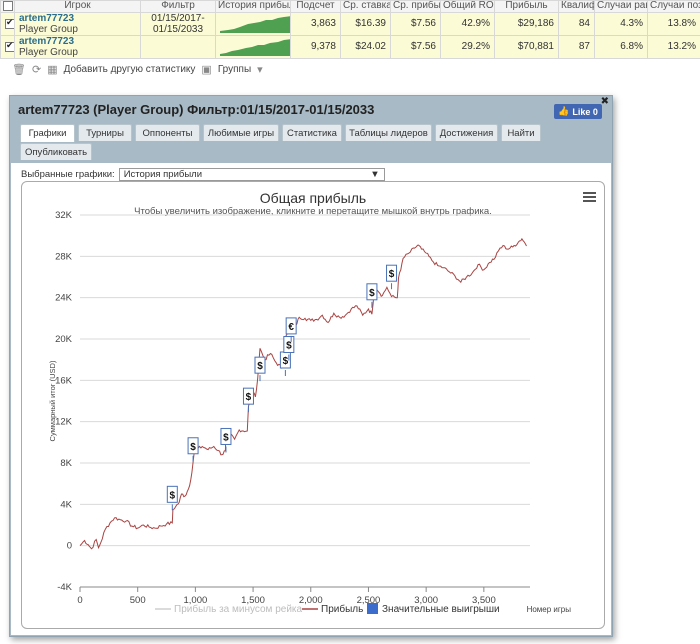 This screenshot has width=700, height=644. Describe the element at coordinates (375, 174) in the screenshot. I see `chevron-down-icon: ▼` at that location.